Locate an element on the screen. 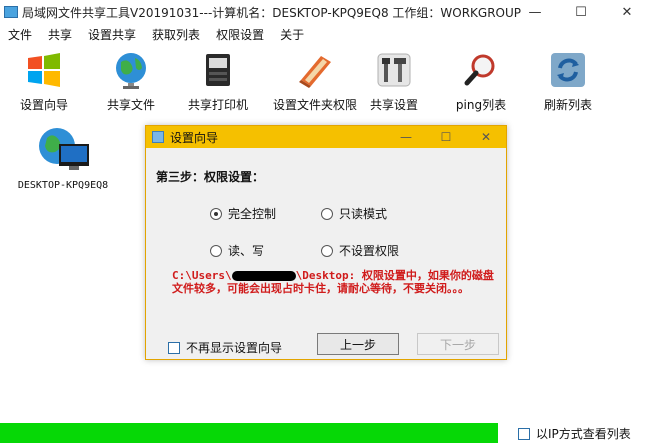  printer-icon is located at coordinates (218, 70).